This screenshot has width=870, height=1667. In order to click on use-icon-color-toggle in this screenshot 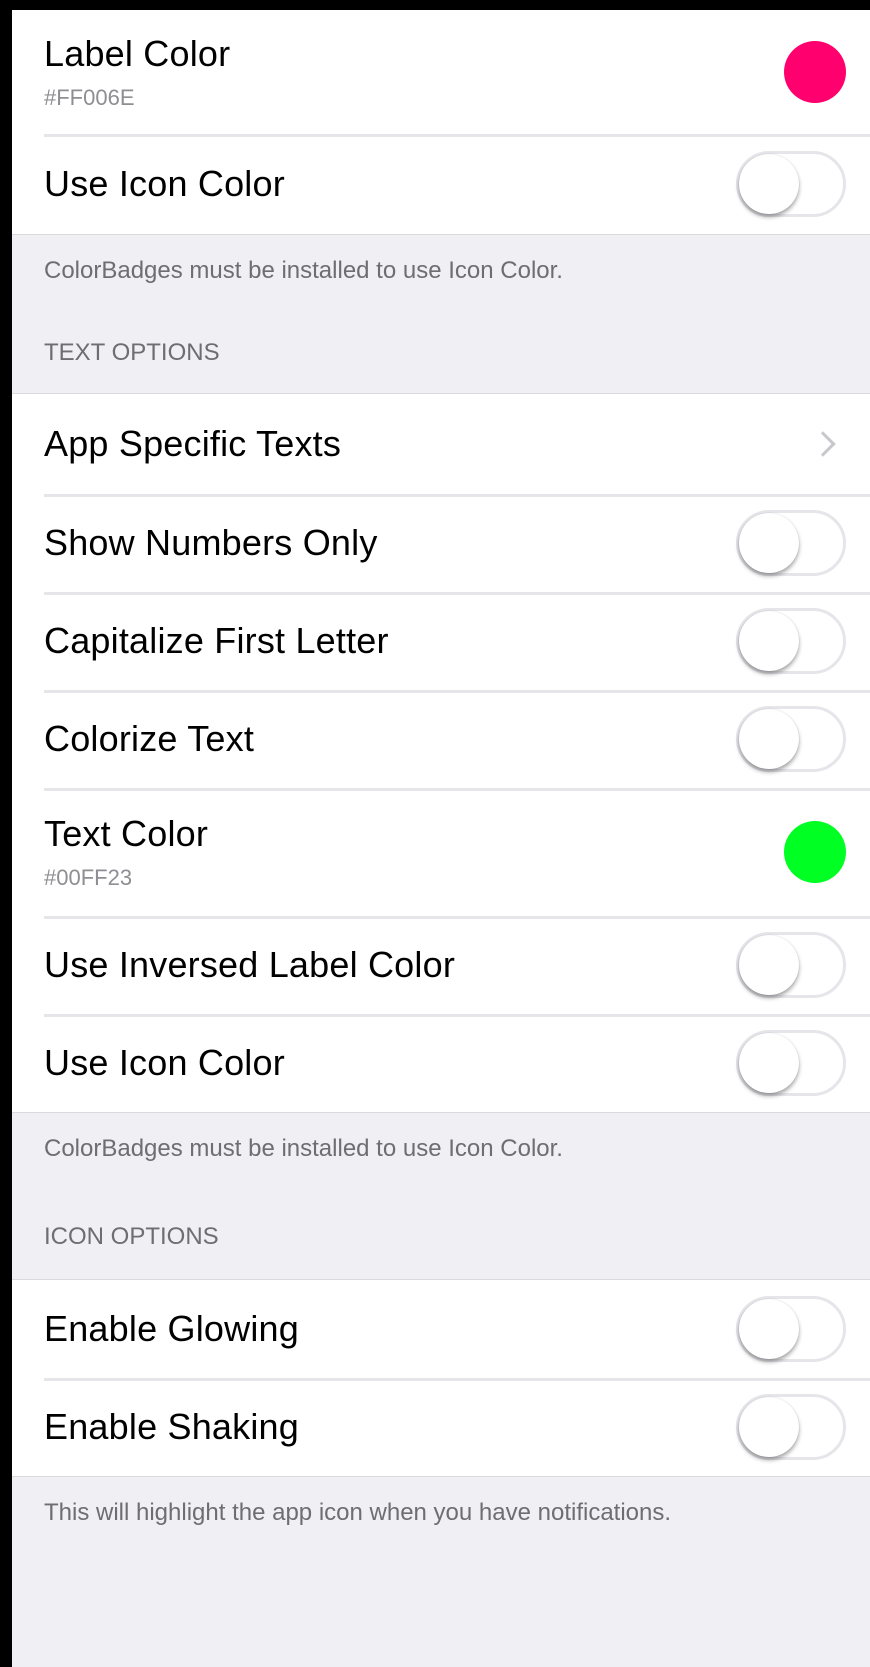, I will do `click(791, 184)`.